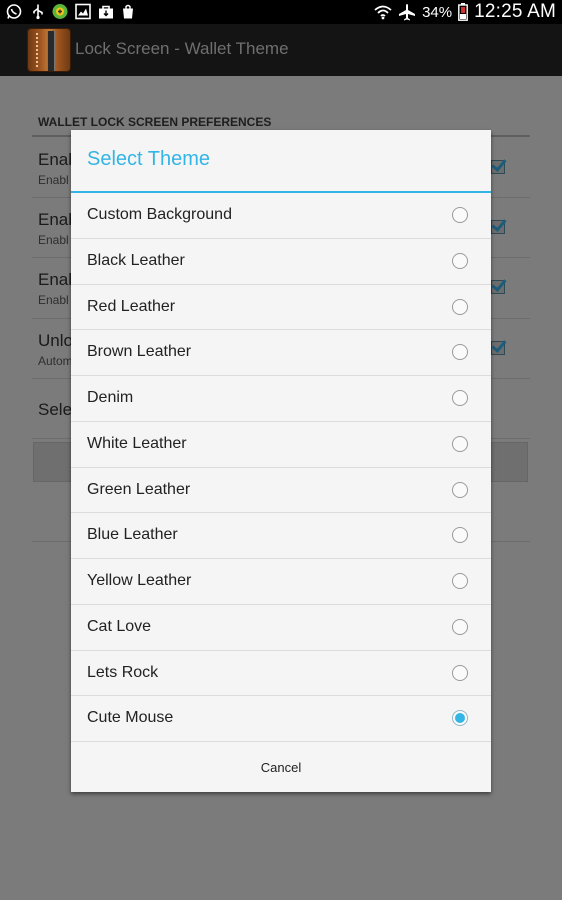 This screenshot has width=562, height=900. I want to click on theme-option-green-leather: Green Leather, so click(281, 491).